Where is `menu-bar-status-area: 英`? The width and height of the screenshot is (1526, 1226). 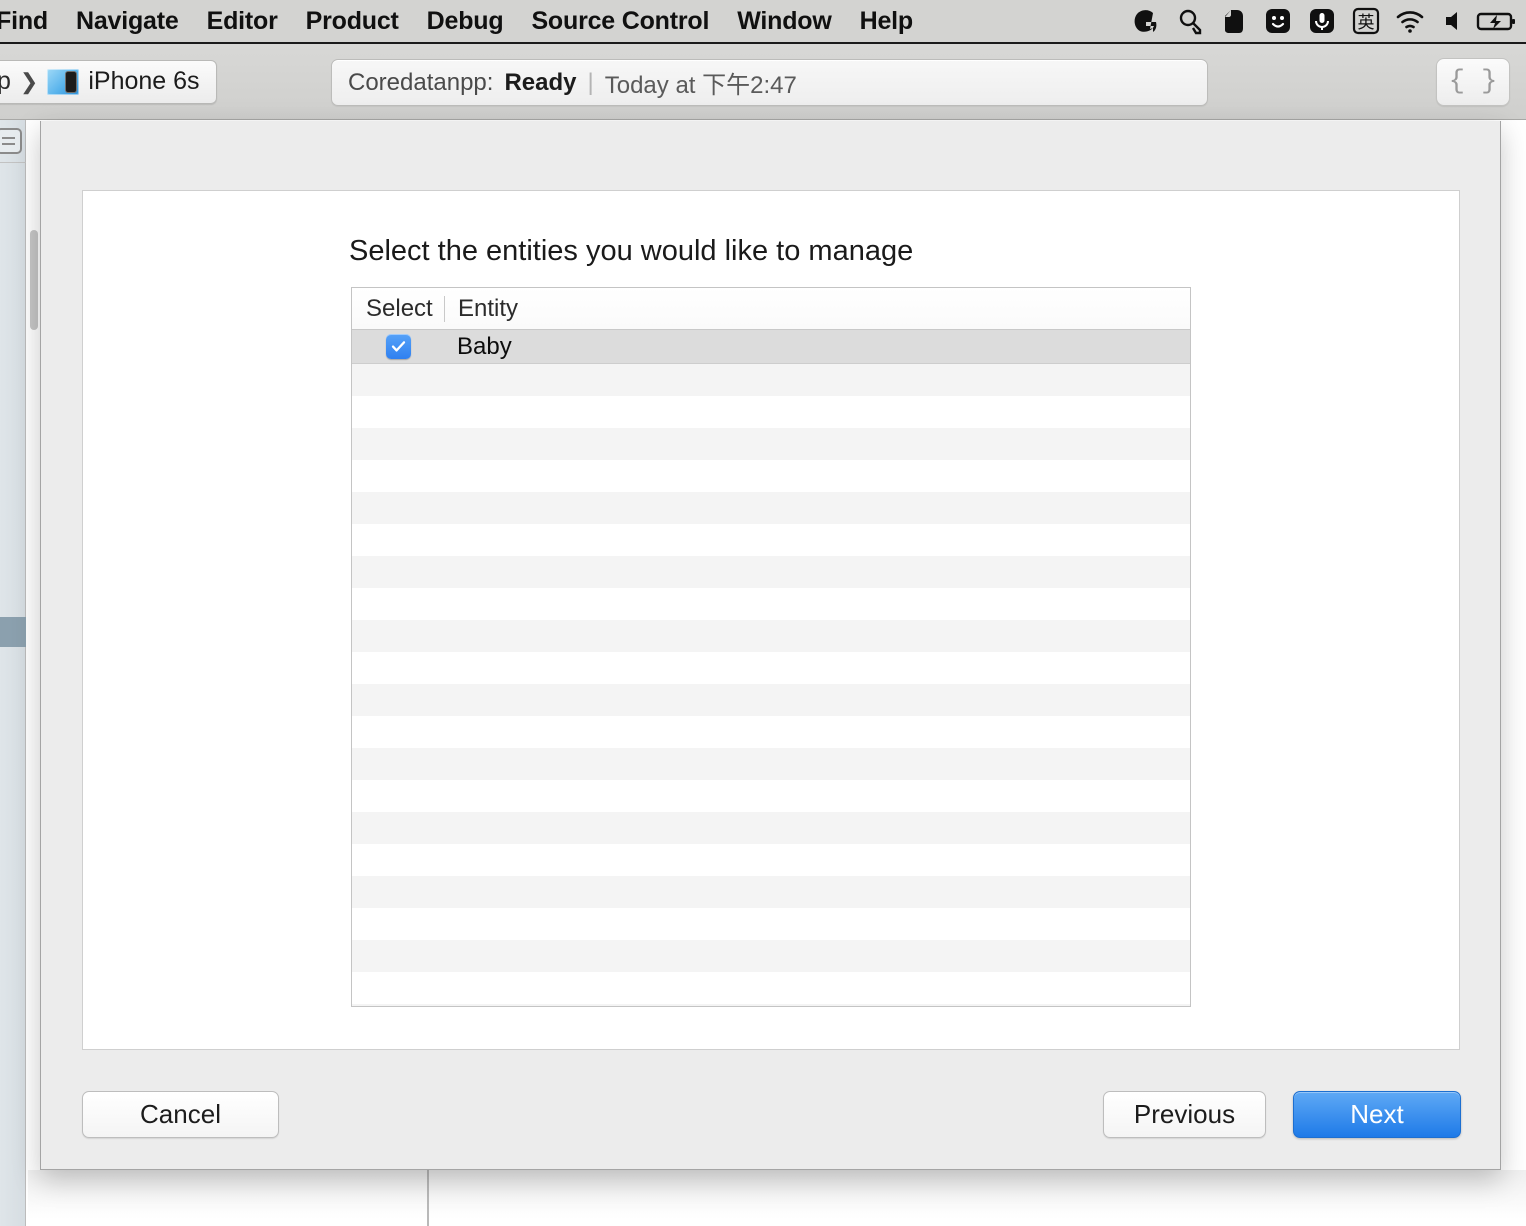
menu-bar-status-area: 英 is located at coordinates (1325, 21).